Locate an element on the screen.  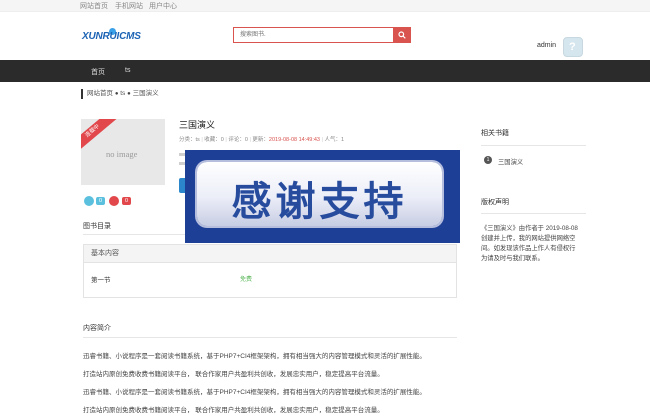
toc-panel: 基本内容 第一节 免费 is located at coordinates (270, 271).